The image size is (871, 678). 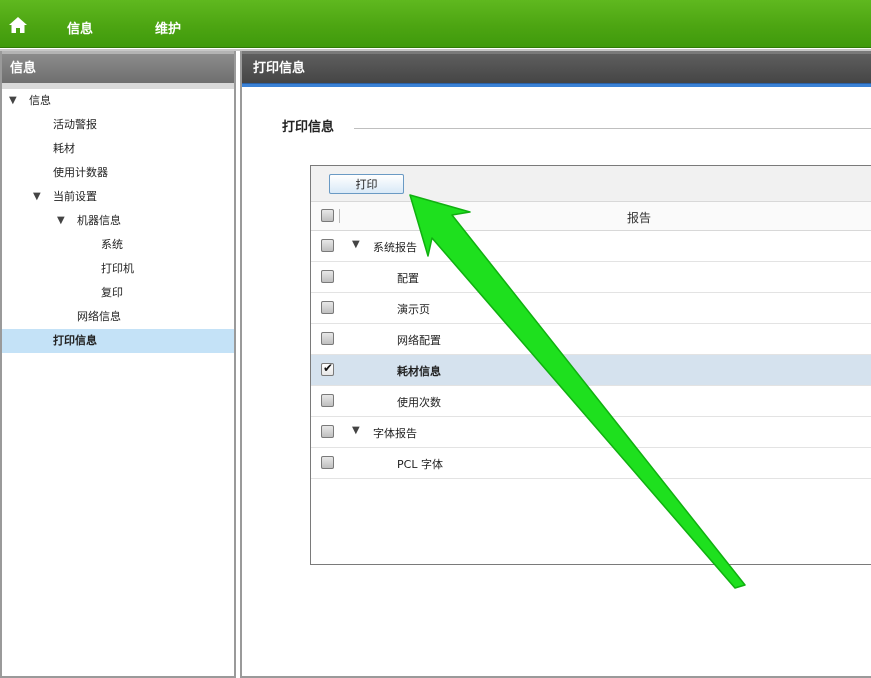 I want to click on nav-info: 信息, so click(x=80, y=27).